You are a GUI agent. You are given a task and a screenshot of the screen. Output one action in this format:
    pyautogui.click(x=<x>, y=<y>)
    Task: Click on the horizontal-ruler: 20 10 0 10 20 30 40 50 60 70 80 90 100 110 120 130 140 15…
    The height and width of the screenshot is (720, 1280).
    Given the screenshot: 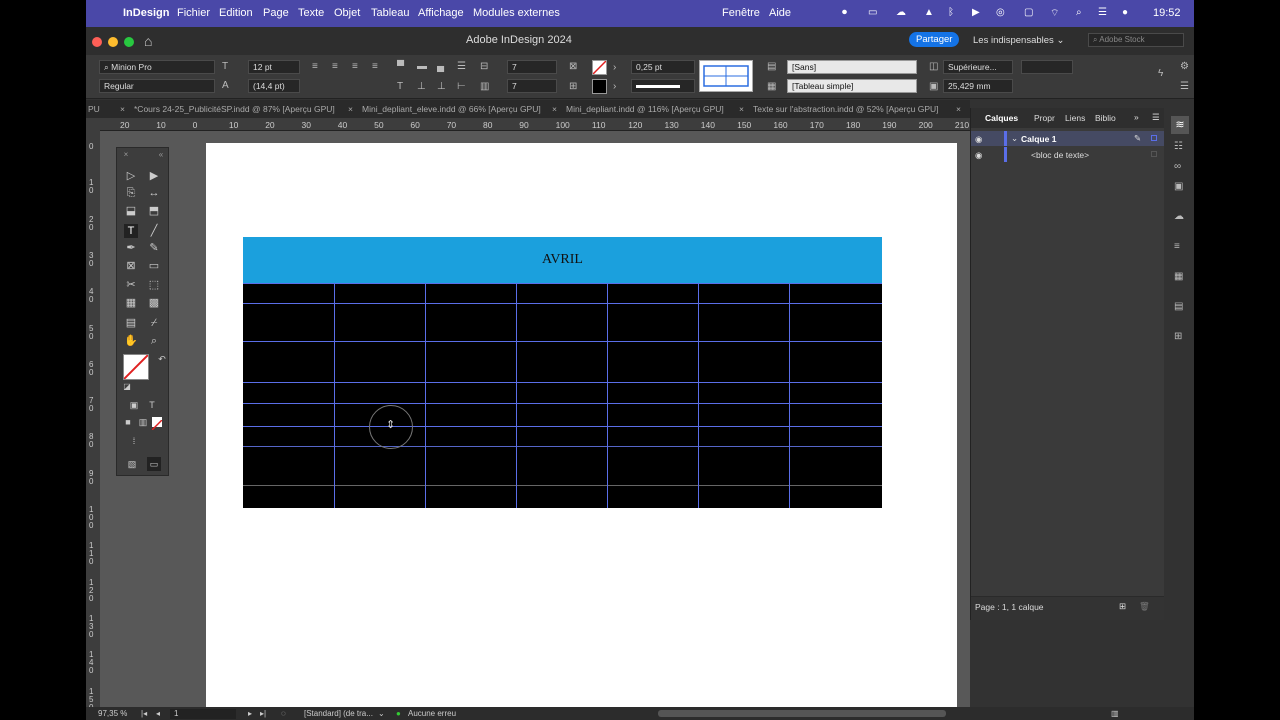 What is the action you would take?
    pyautogui.click(x=535, y=124)
    